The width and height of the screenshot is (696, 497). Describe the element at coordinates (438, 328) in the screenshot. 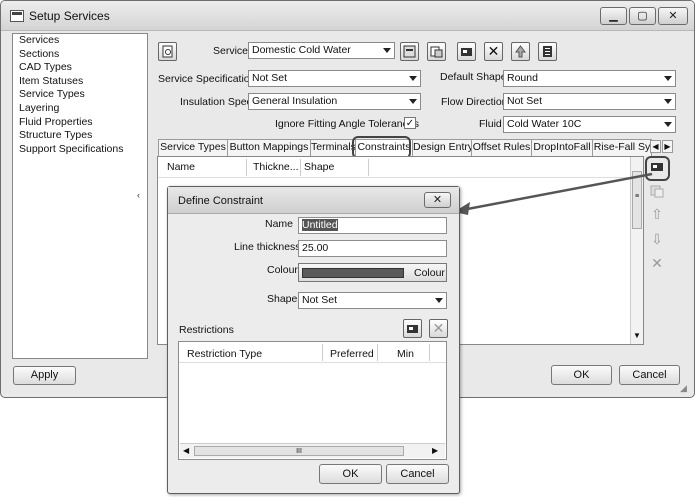

I see `delete-restriction-icon: ✕` at that location.